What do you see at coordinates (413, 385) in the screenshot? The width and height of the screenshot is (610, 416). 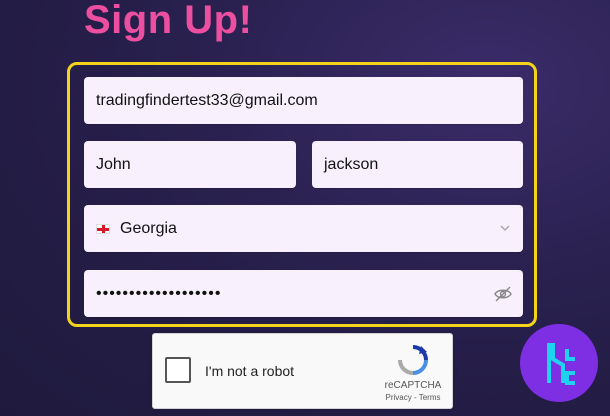 I see `recaptcha-brand: reCAPTCHA` at bounding box center [413, 385].